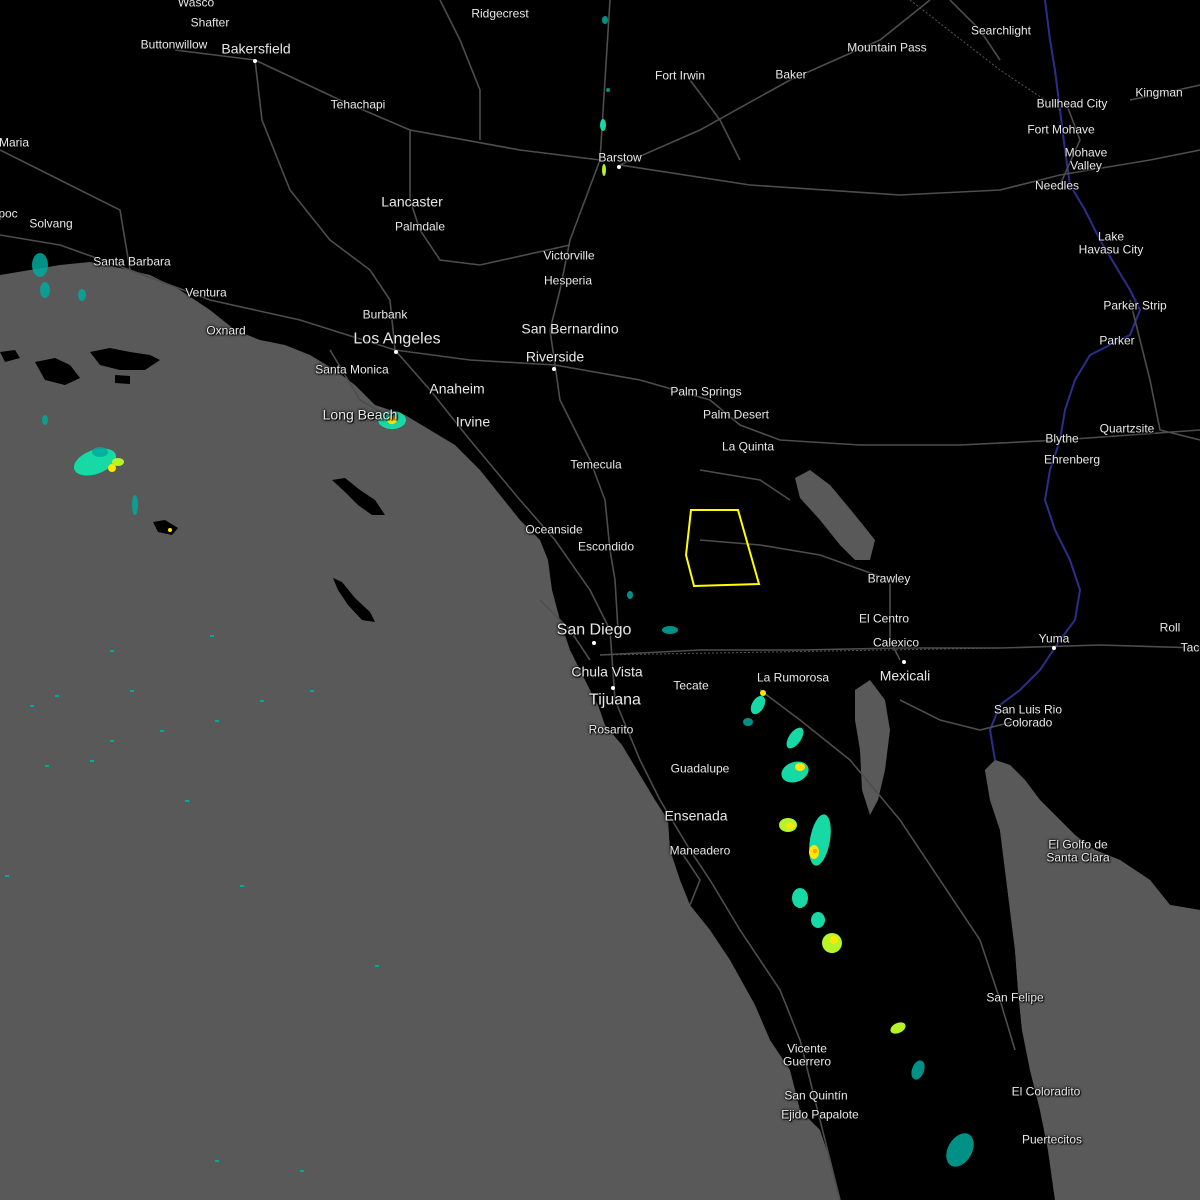 Image resolution: width=1200 pixels, height=1200 pixels. I want to click on label-rosarito: Rosarito, so click(611, 729).